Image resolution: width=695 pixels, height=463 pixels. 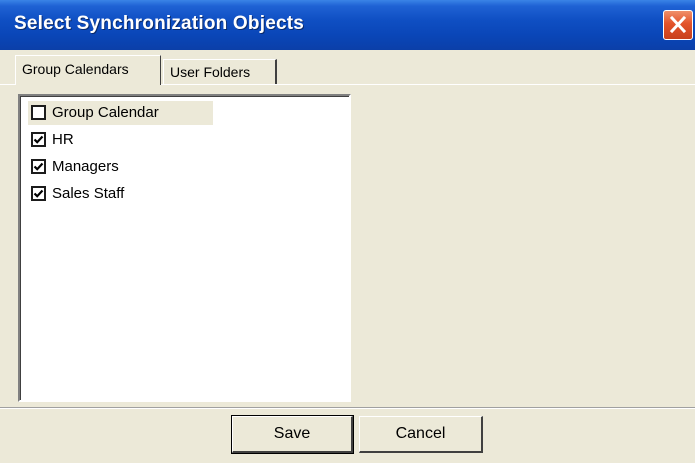 What do you see at coordinates (75, 69) in the screenshot?
I see `tab-label: Group Calendars` at bounding box center [75, 69].